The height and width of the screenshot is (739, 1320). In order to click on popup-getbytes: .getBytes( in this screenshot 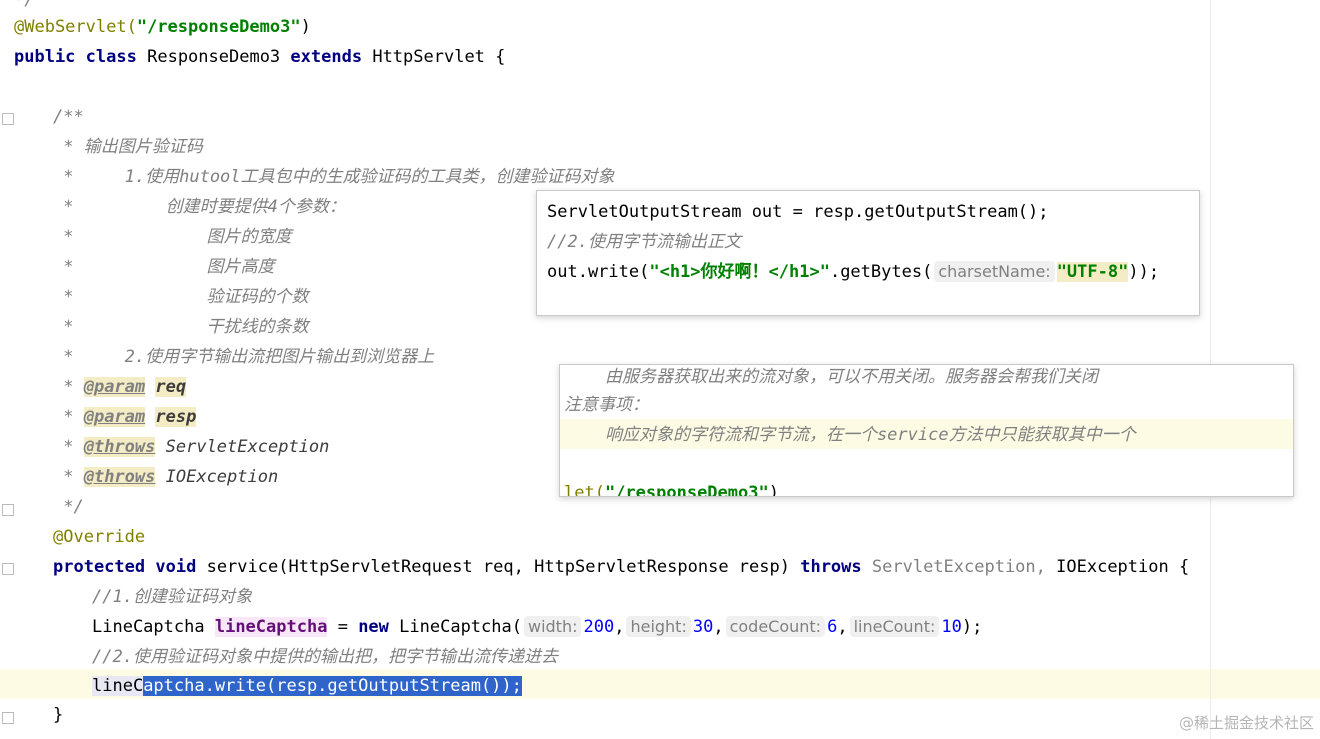, I will do `click(881, 272)`.